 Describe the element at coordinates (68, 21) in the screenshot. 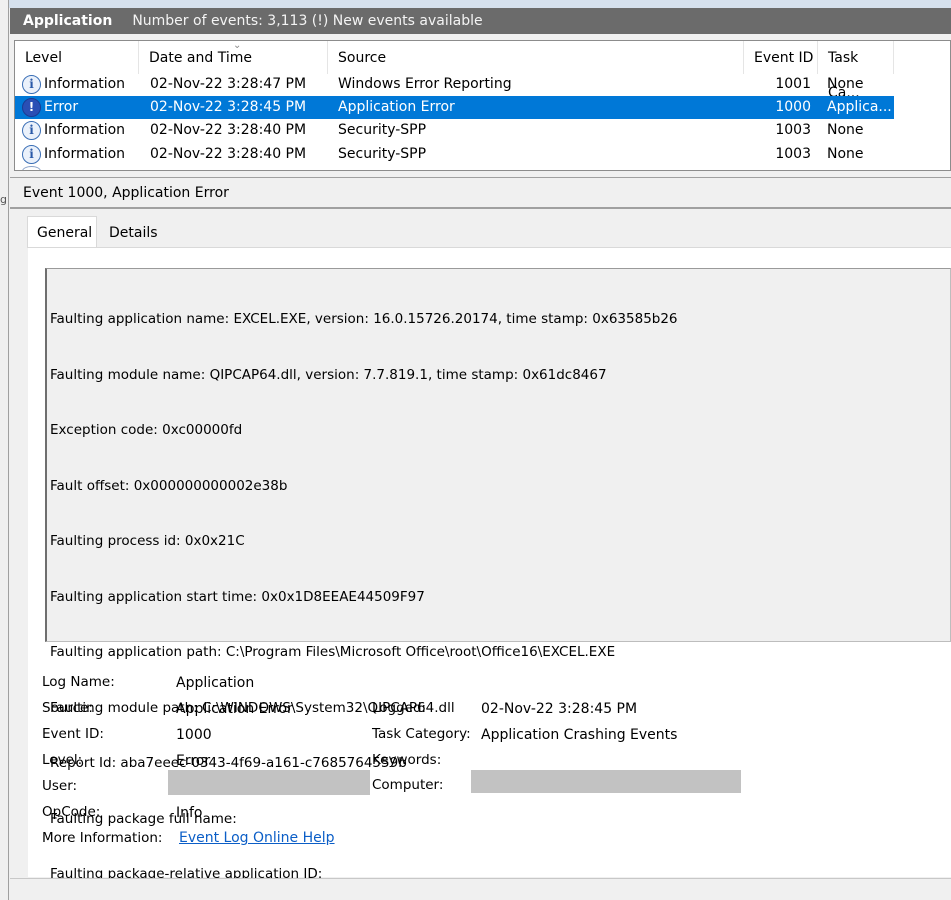

I see `log-name: Application` at that location.